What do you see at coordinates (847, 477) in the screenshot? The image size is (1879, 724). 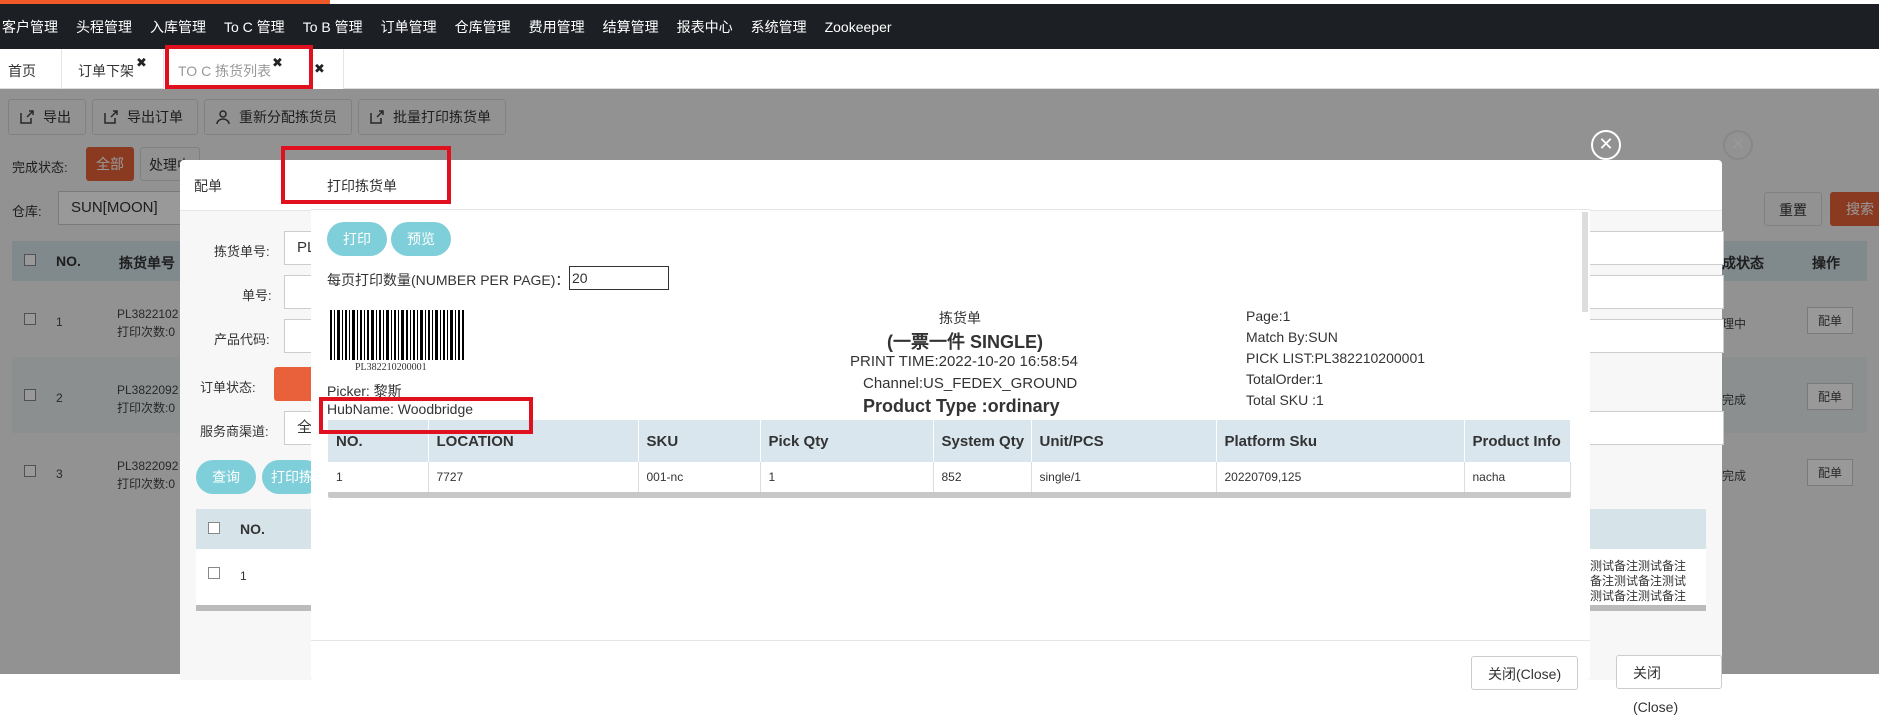 I see `cell-pick-qty: 1` at bounding box center [847, 477].